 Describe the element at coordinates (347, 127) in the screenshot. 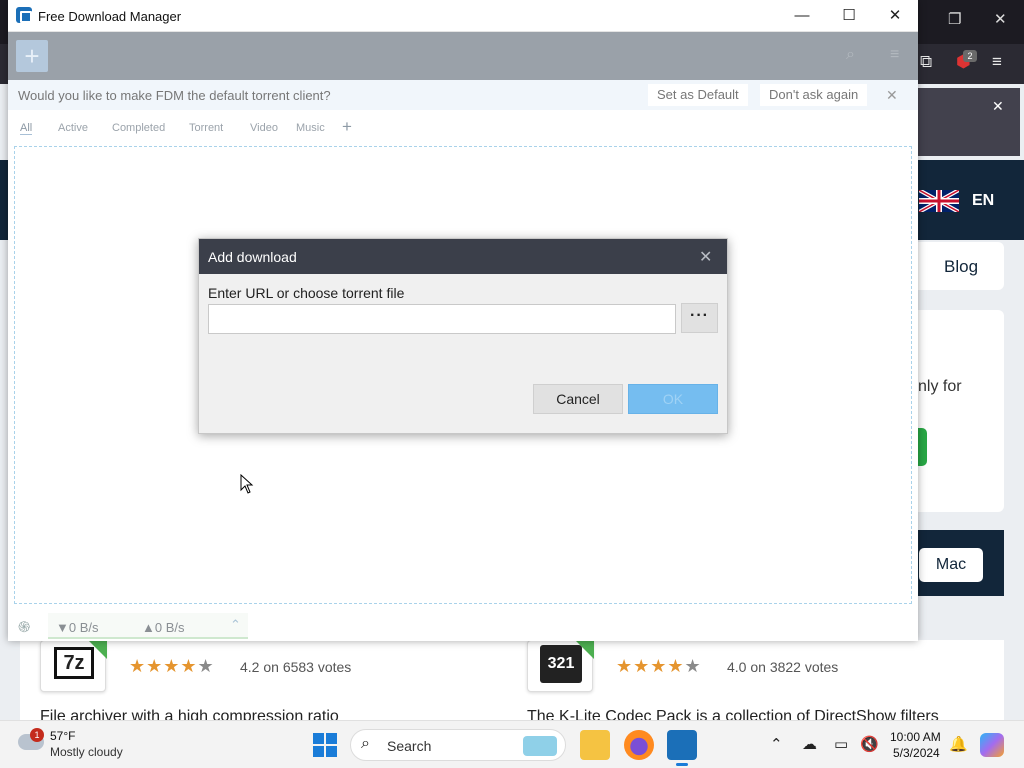

I see `add-filter-icon: +` at that location.